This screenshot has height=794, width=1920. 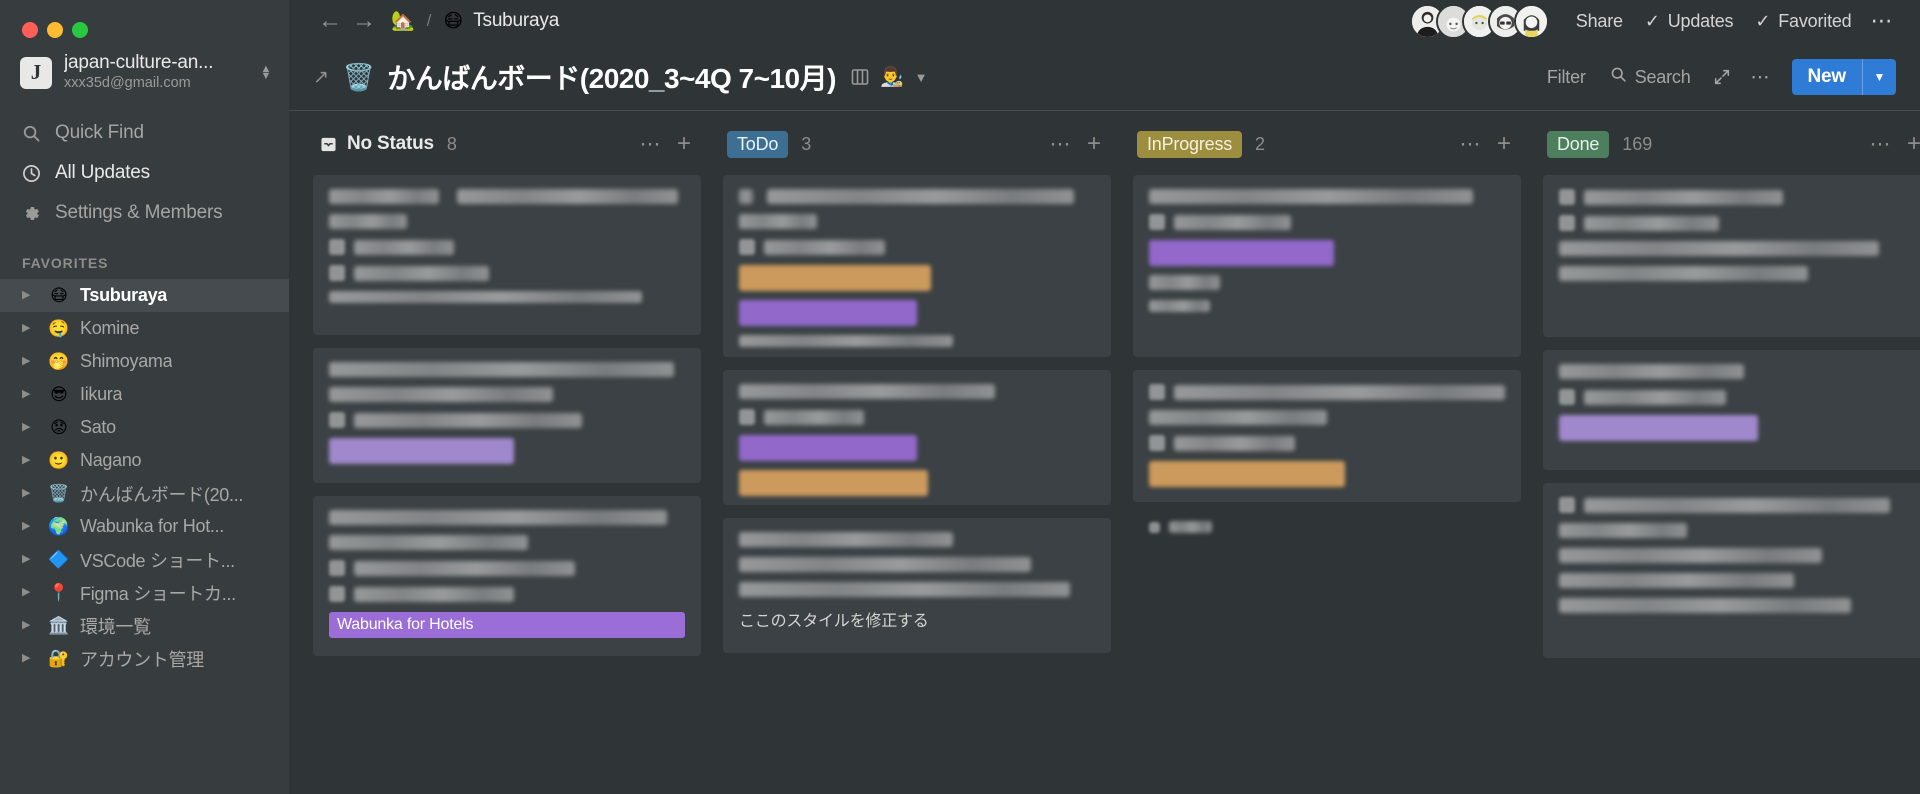 I want to click on column-count: 2, so click(x=1260, y=143).